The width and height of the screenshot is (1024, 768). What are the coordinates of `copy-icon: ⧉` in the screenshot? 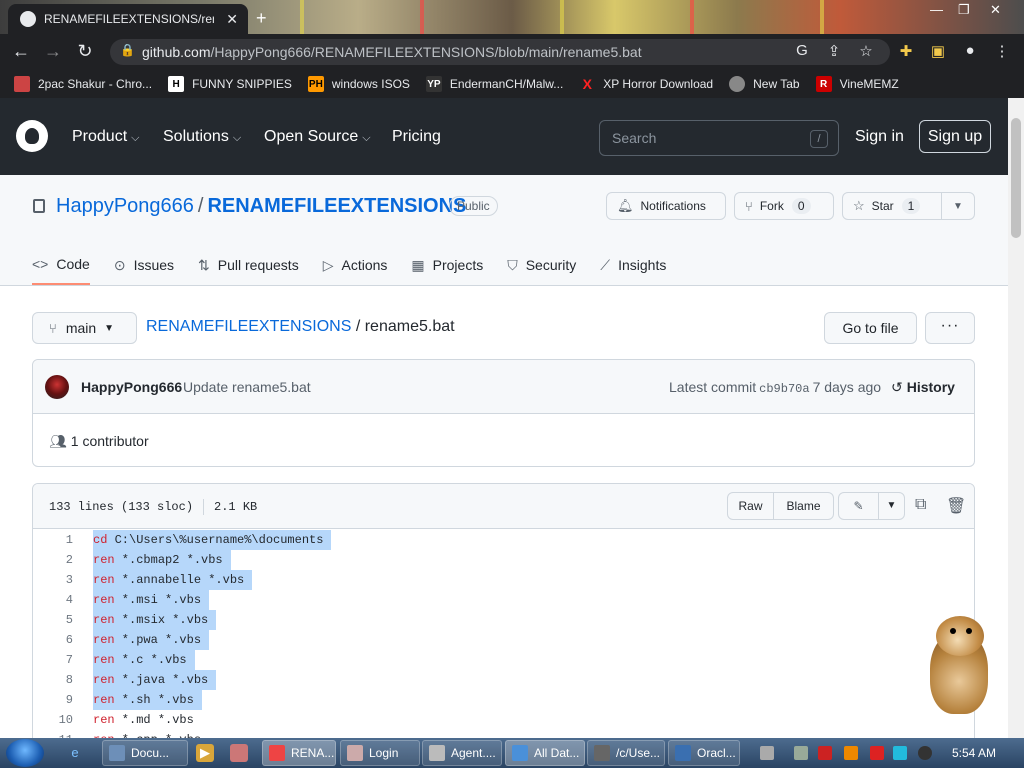 It's located at (920, 505).